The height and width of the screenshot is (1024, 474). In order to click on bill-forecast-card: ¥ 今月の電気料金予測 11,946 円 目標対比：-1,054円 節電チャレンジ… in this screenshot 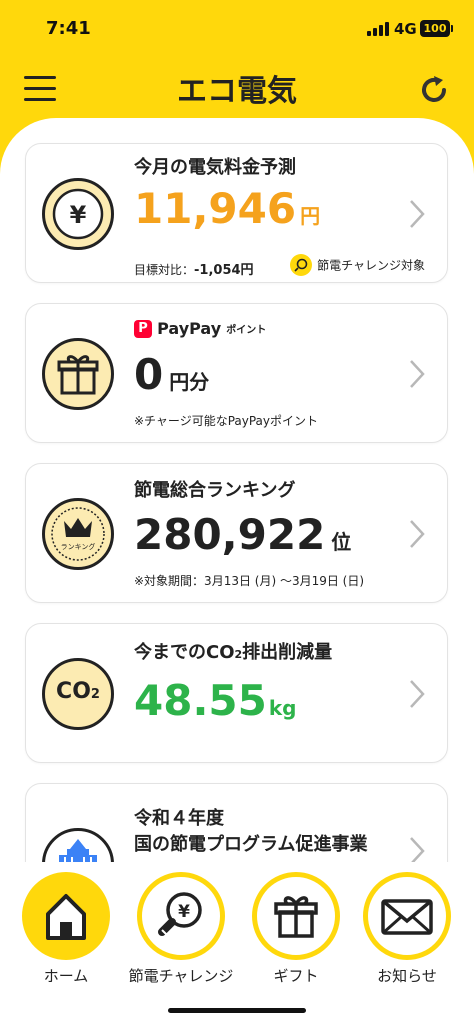, I will do `click(236, 213)`.